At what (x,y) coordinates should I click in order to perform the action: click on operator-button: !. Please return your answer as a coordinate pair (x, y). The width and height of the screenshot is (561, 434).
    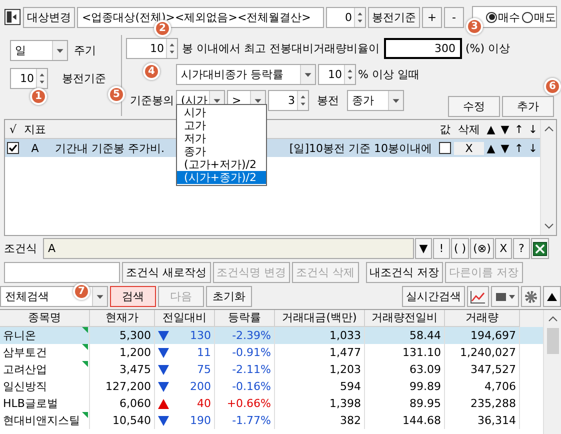
    Looking at the image, I should click on (441, 248).